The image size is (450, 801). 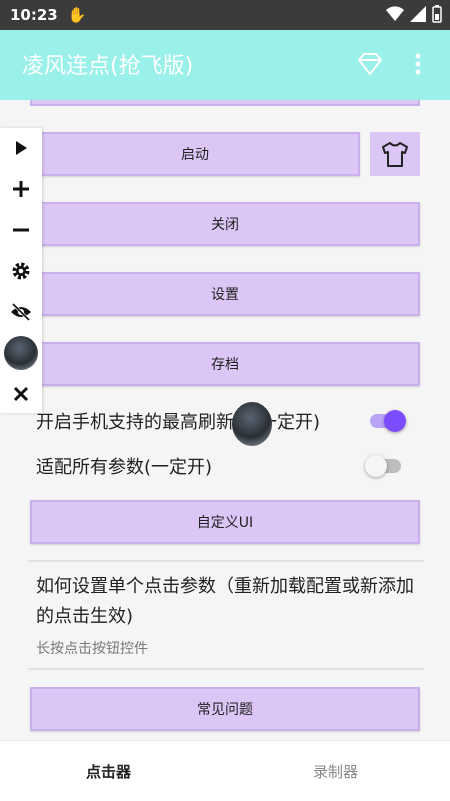 What do you see at coordinates (437, 14) in the screenshot?
I see `battery-icon` at bounding box center [437, 14].